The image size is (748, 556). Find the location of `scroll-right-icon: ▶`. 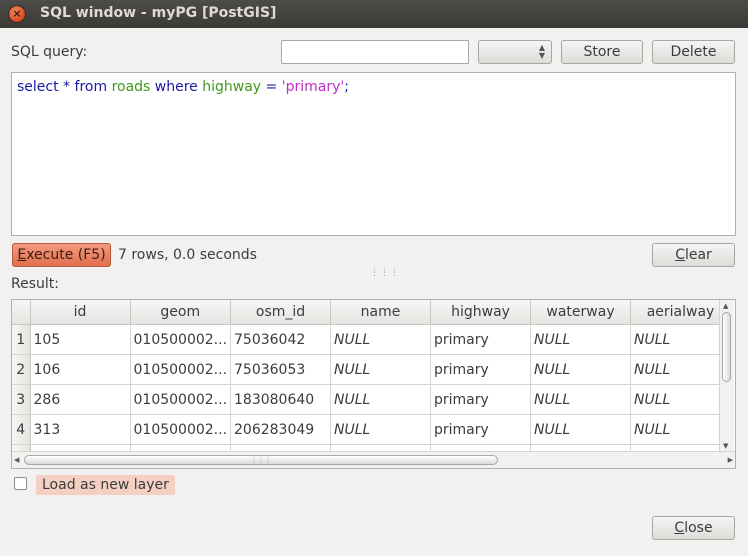

scroll-right-icon: ▶ is located at coordinates (730, 460).